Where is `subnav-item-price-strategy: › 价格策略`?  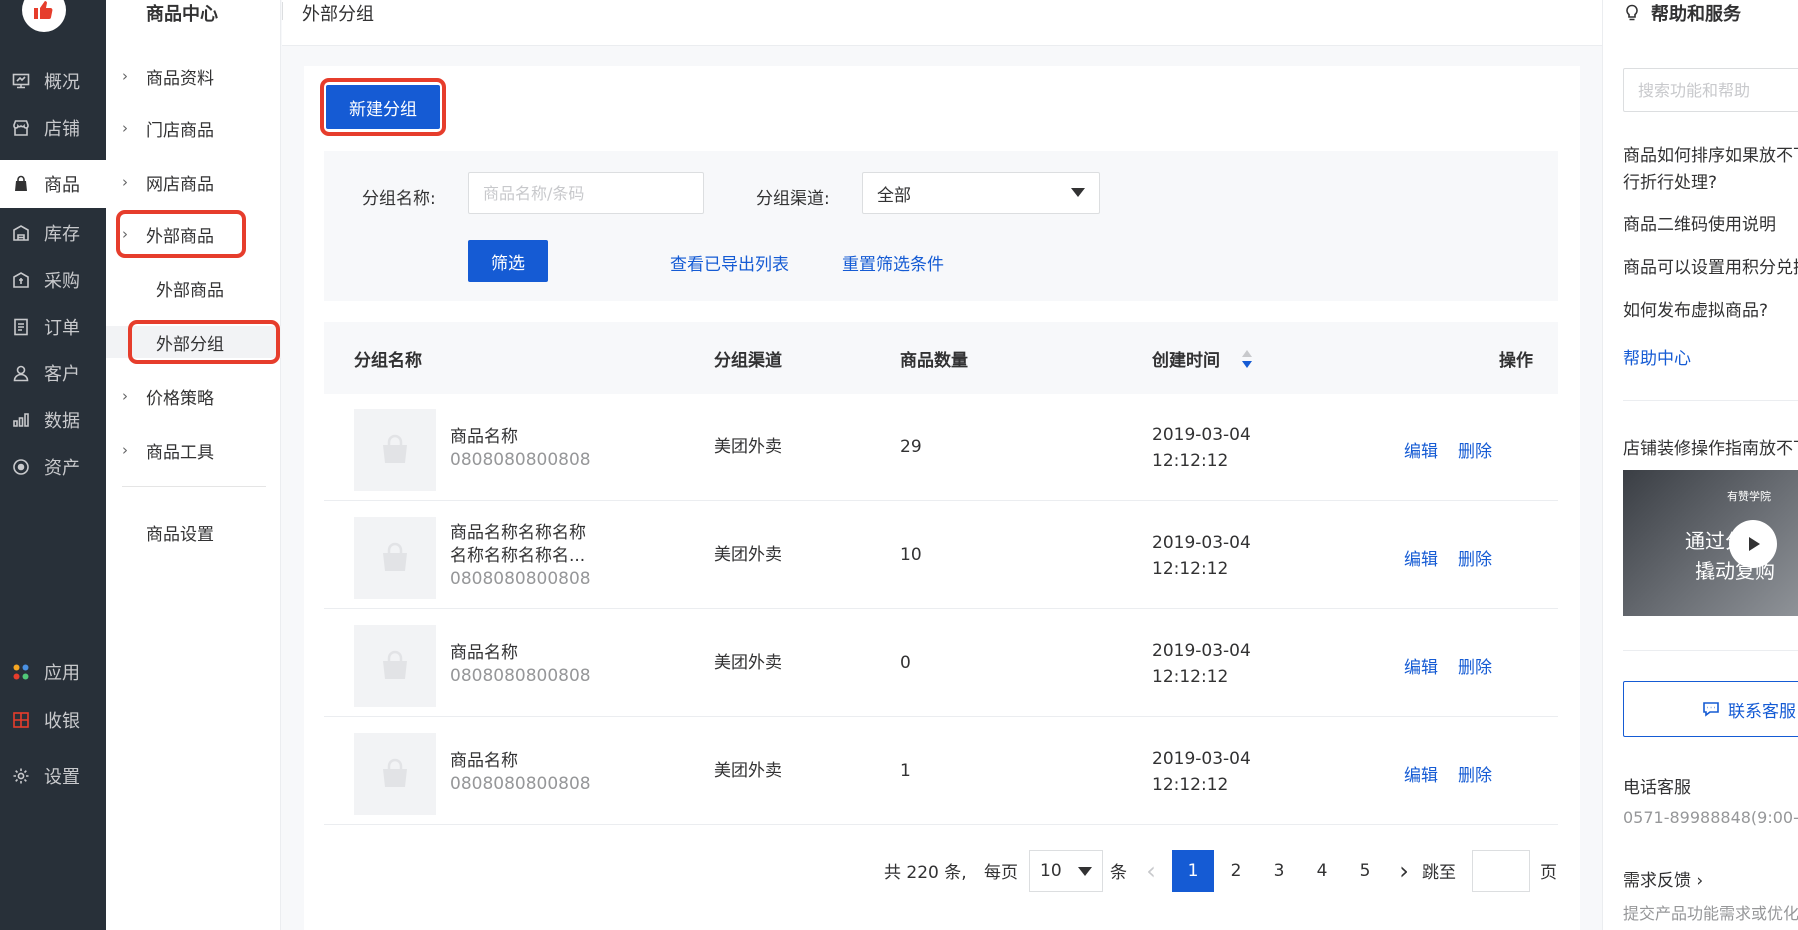
subnav-item-price-strategy: › 价格策略 is located at coordinates (193, 396).